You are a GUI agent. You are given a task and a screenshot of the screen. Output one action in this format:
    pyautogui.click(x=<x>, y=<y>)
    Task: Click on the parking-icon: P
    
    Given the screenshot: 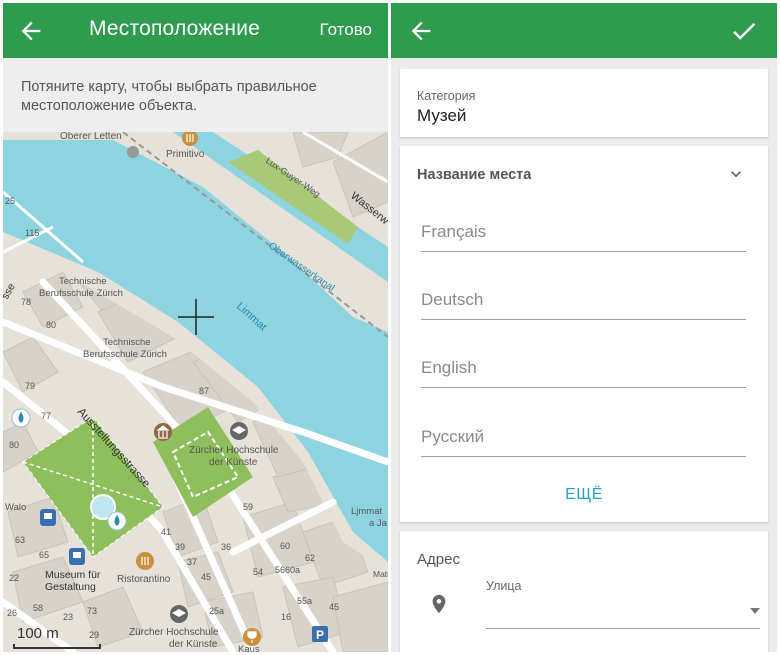 What is the action you would take?
    pyautogui.click(x=320, y=634)
    